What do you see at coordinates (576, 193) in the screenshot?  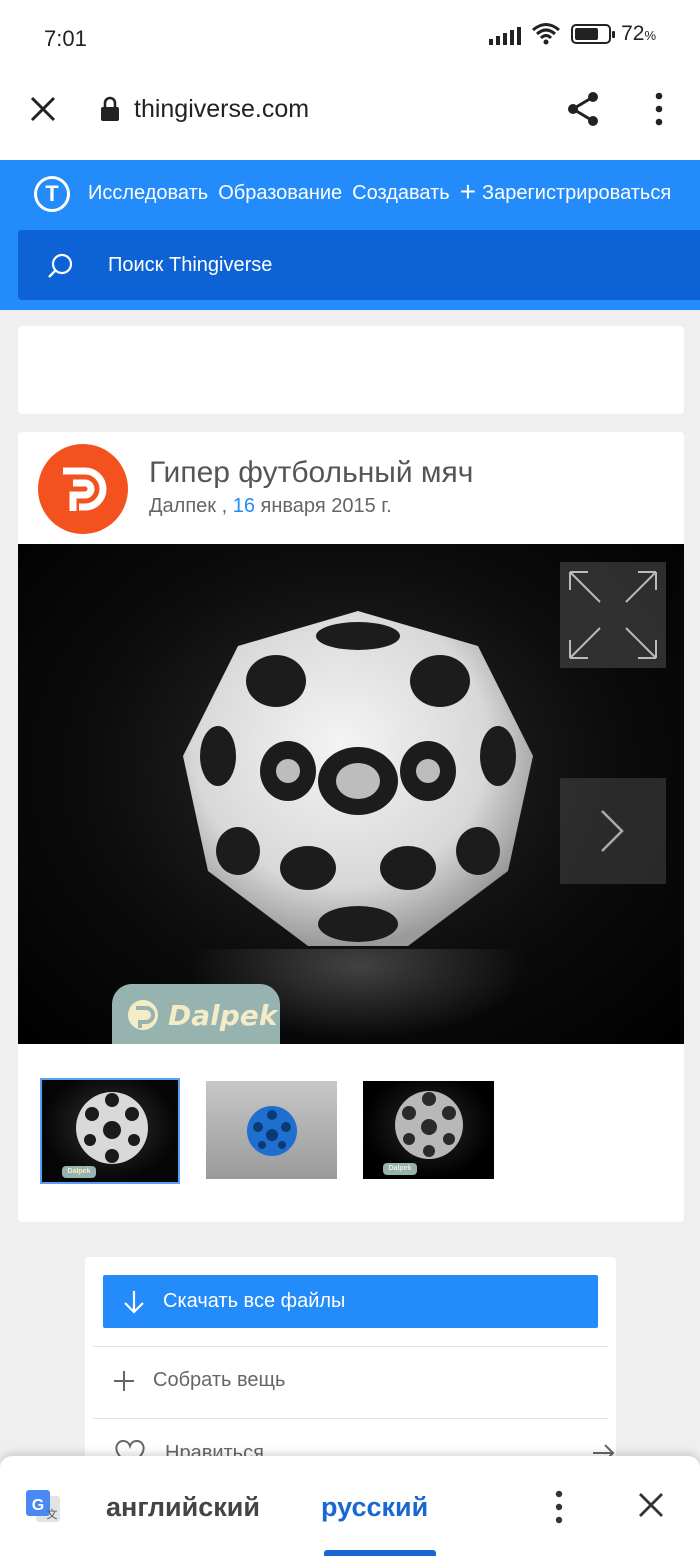 I see `nav-register: Зарегистрироваться` at bounding box center [576, 193].